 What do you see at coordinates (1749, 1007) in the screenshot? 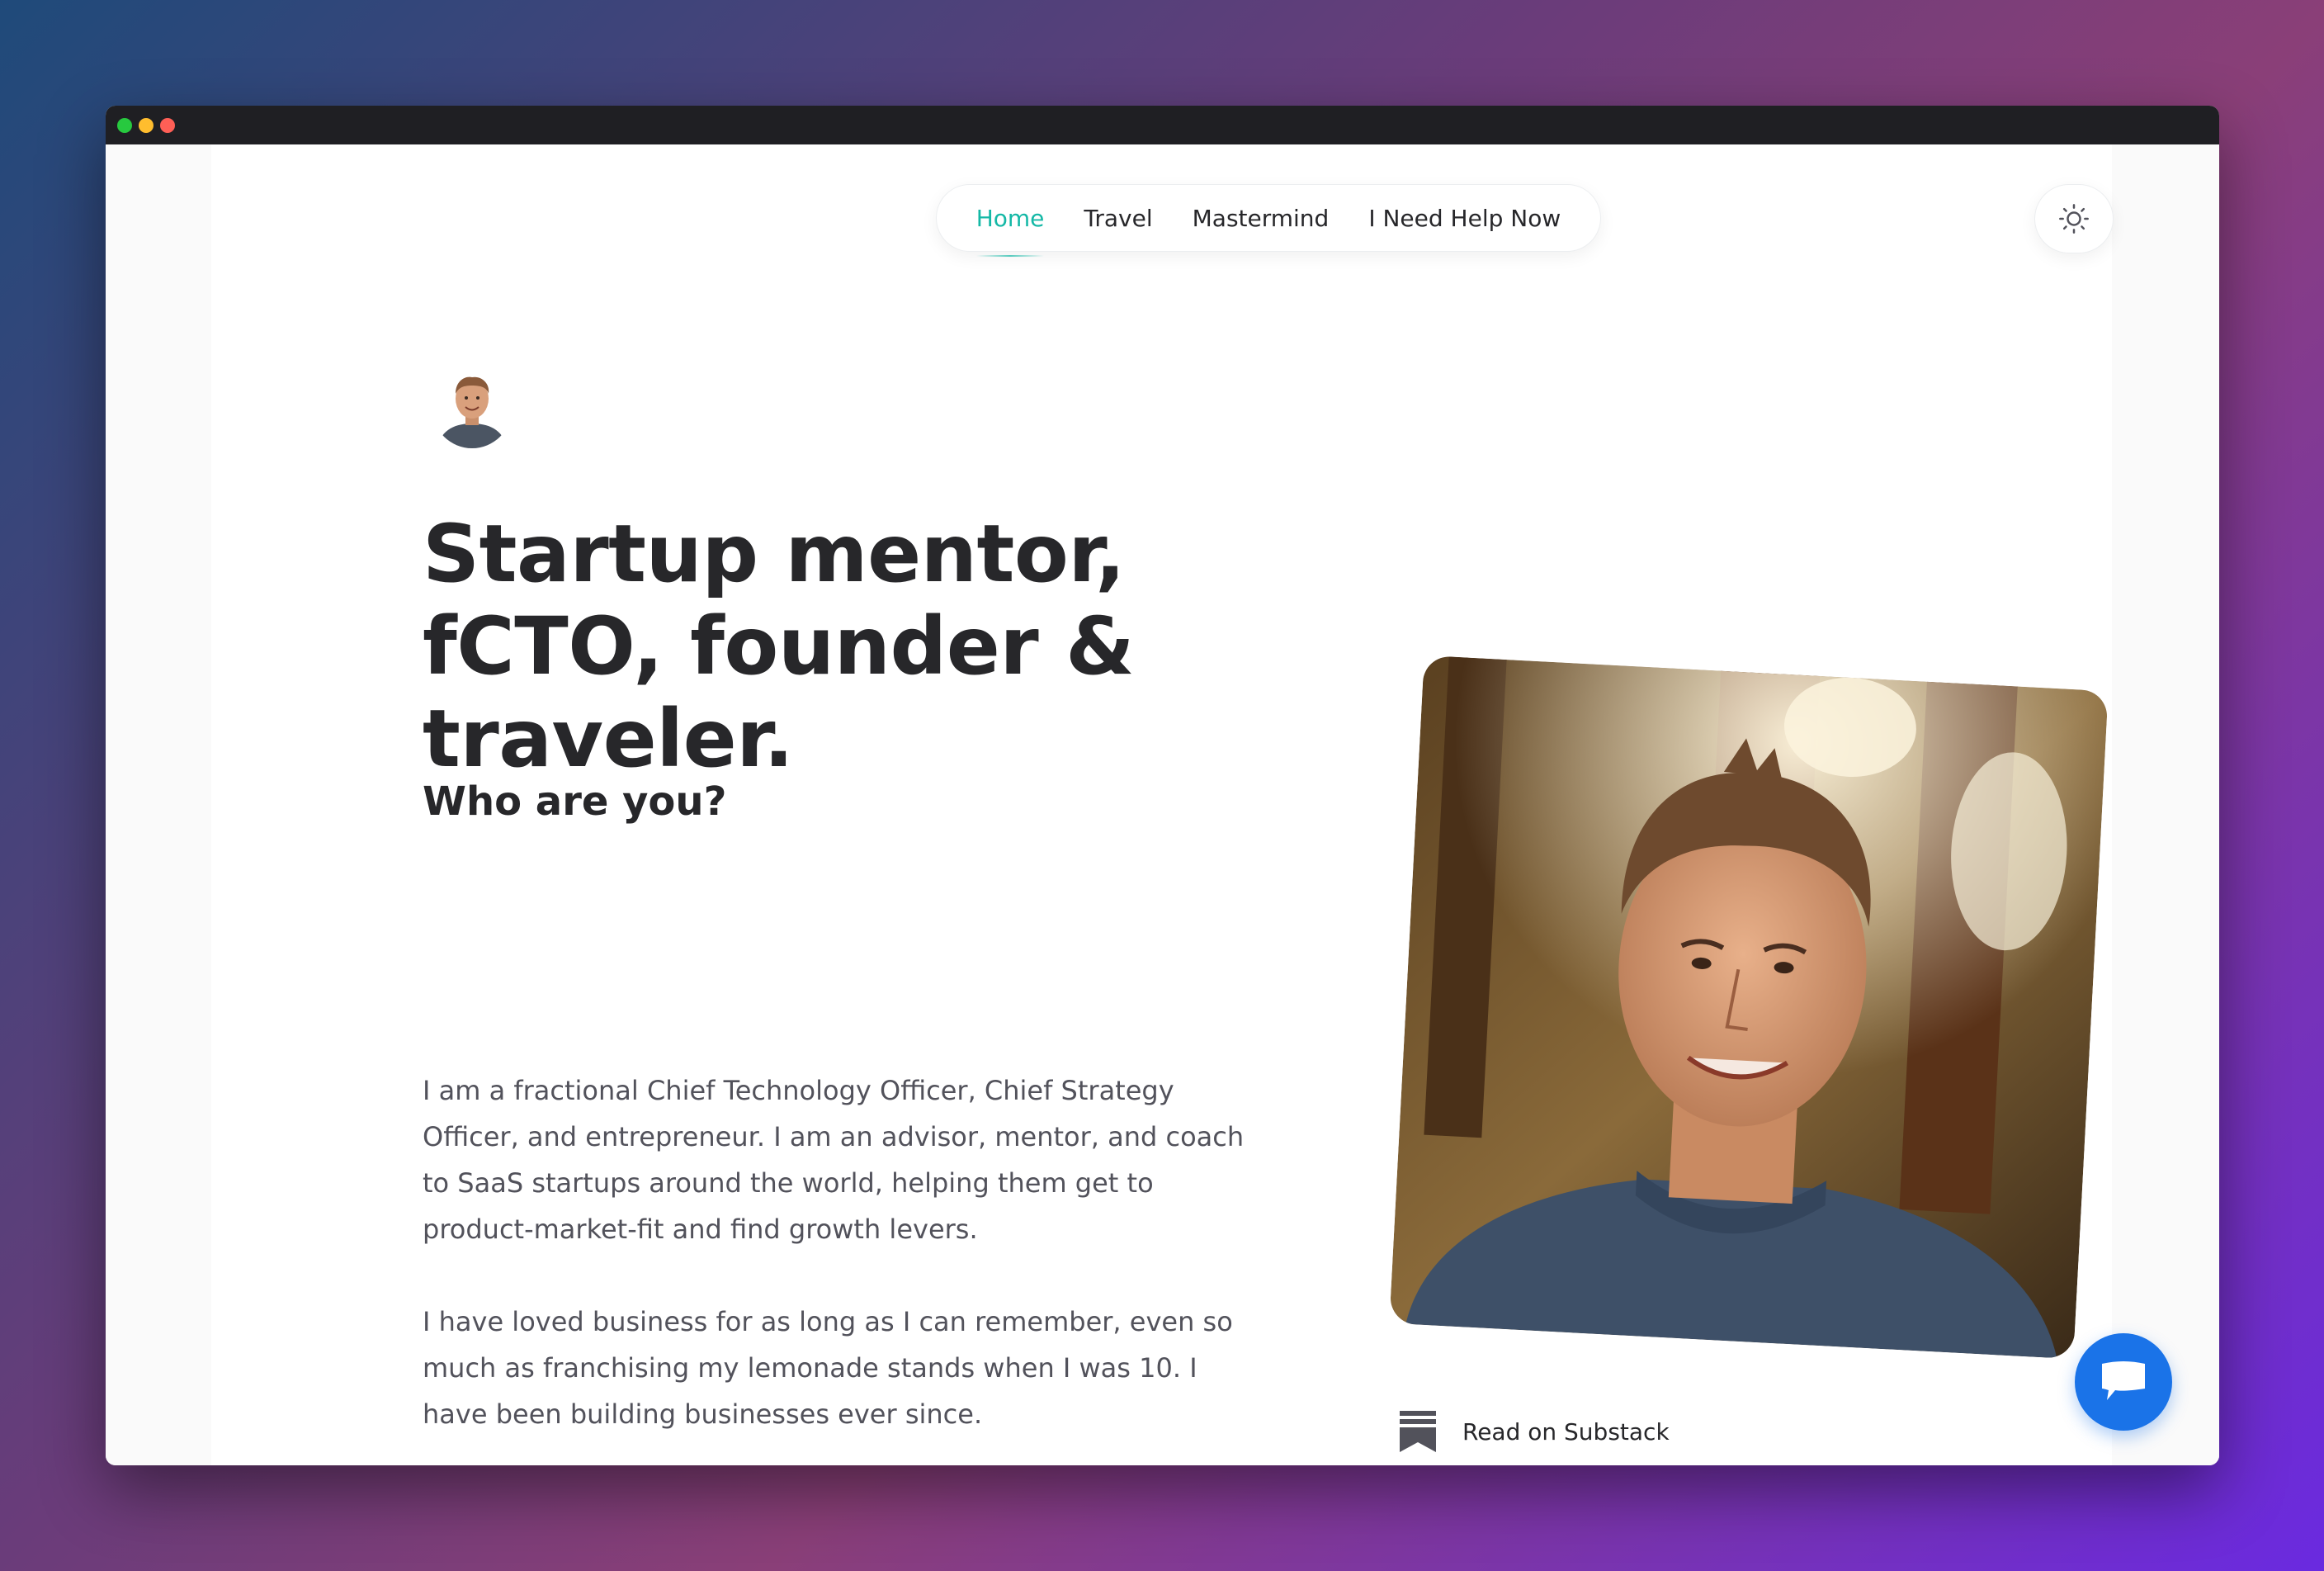
I see `hero-portrait-photo` at bounding box center [1749, 1007].